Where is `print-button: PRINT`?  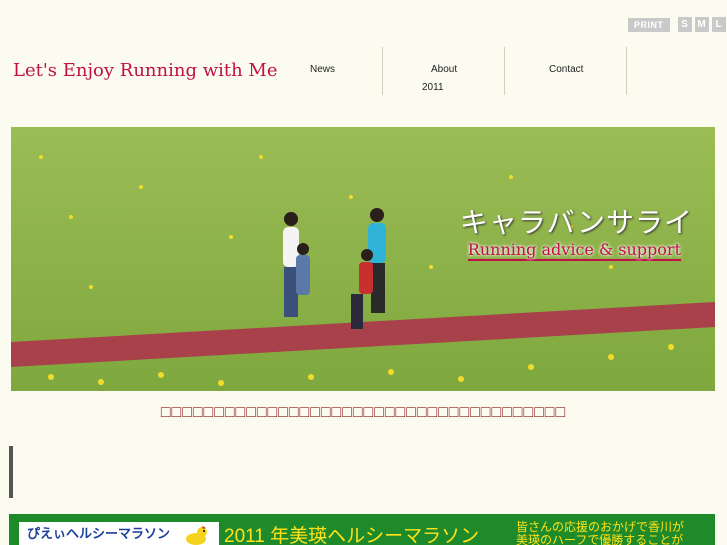 print-button: PRINT is located at coordinates (649, 24).